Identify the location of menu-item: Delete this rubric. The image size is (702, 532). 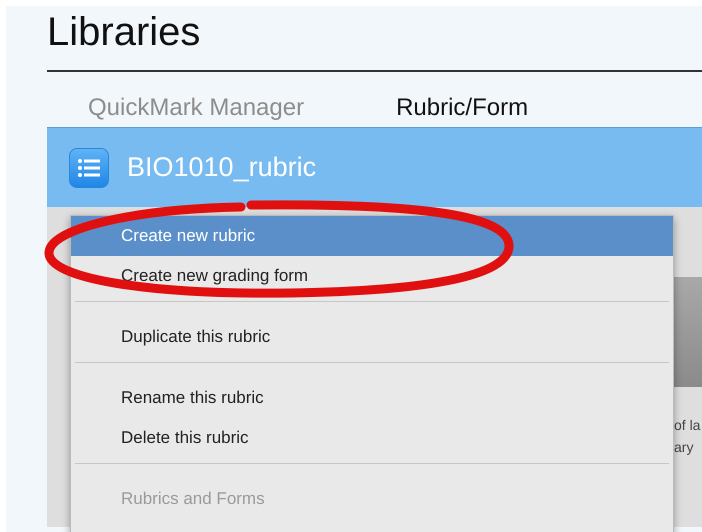
(372, 438).